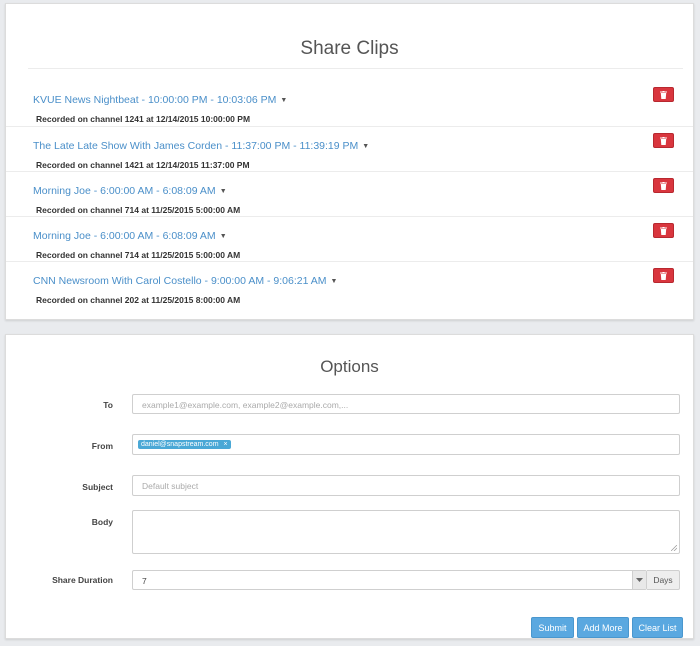 The width and height of the screenshot is (700, 646). What do you see at coordinates (552, 627) in the screenshot?
I see `submit-button: Submit` at bounding box center [552, 627].